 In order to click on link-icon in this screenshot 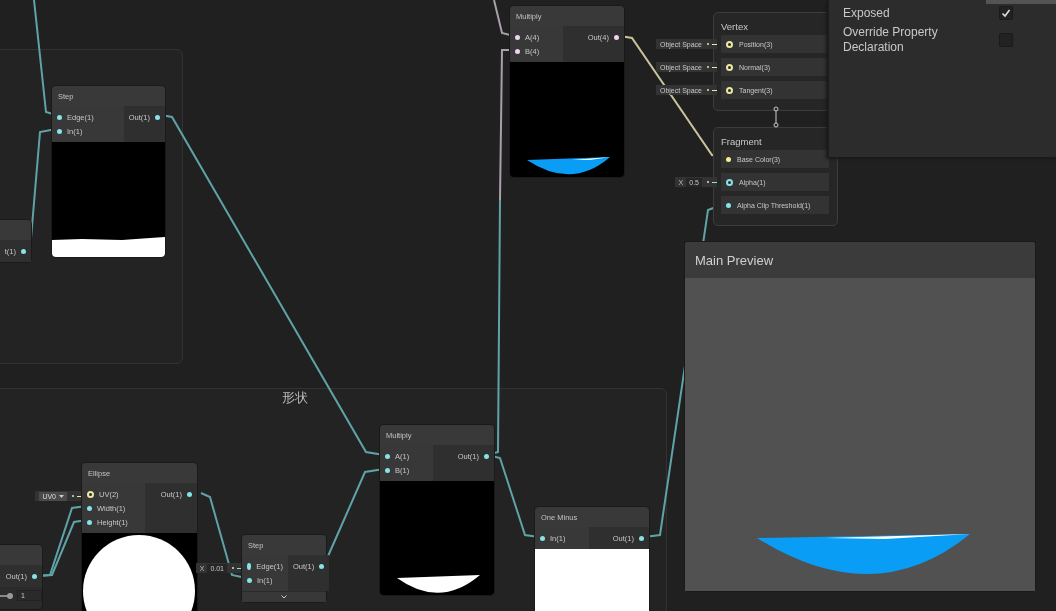, I will do `click(776, 117)`.